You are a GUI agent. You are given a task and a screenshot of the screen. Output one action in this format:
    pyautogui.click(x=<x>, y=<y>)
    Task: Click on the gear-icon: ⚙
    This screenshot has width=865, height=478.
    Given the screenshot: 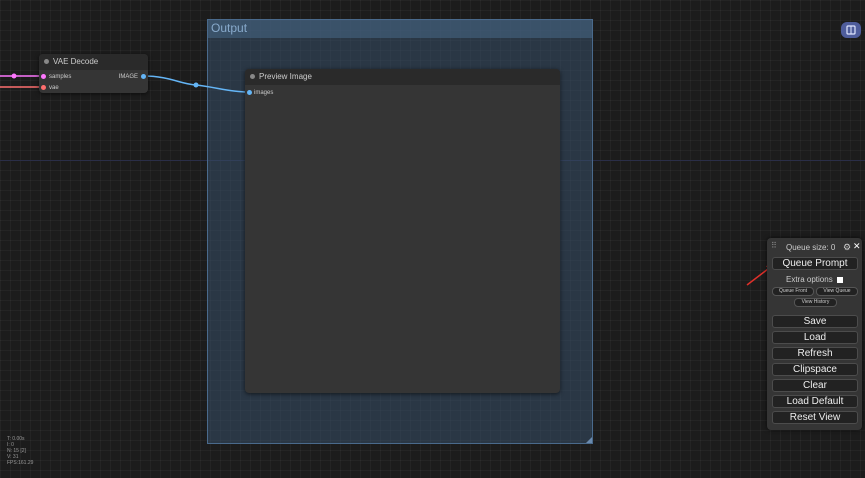 What is the action you would take?
    pyautogui.click(x=847, y=247)
    